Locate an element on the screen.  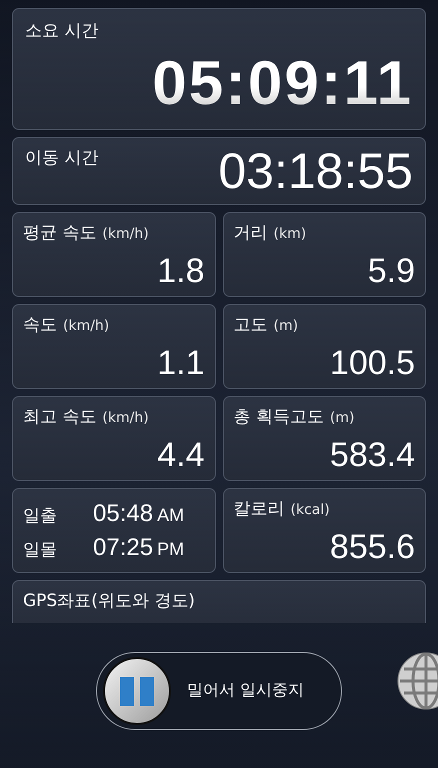
gps-label: GPS좌표(위도와 경도) is located at coordinates (109, 601).